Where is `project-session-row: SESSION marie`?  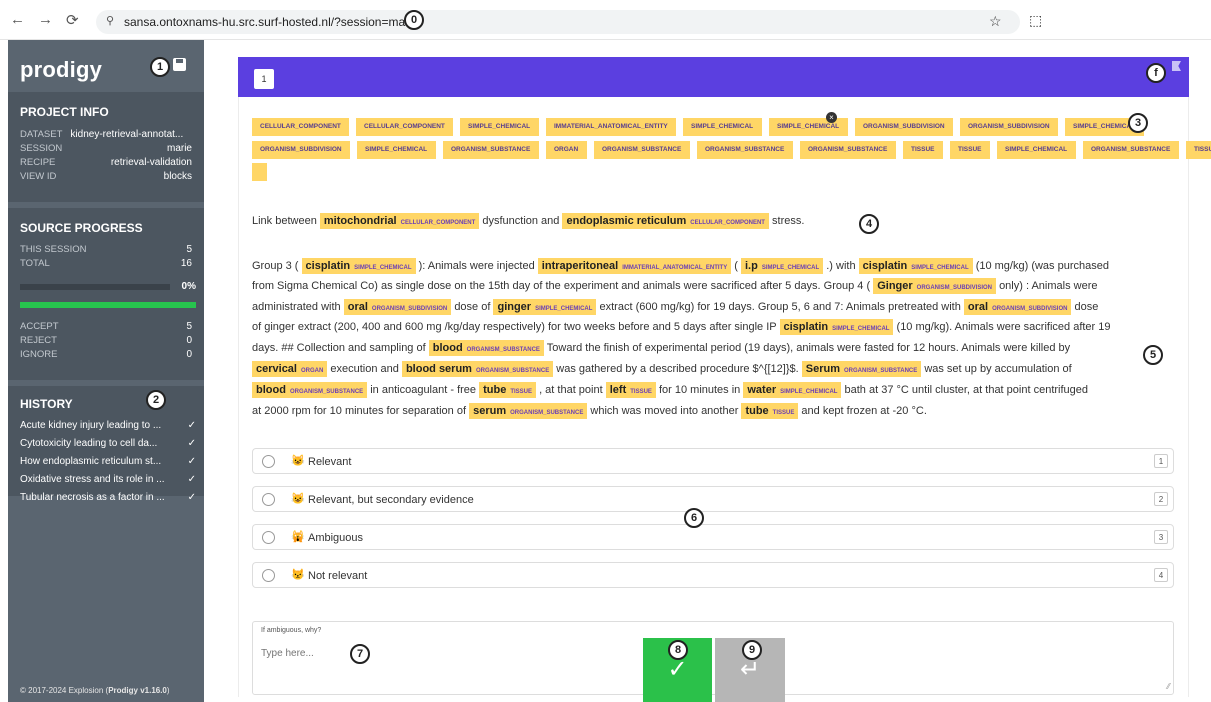 project-session-row: SESSION marie is located at coordinates (106, 148).